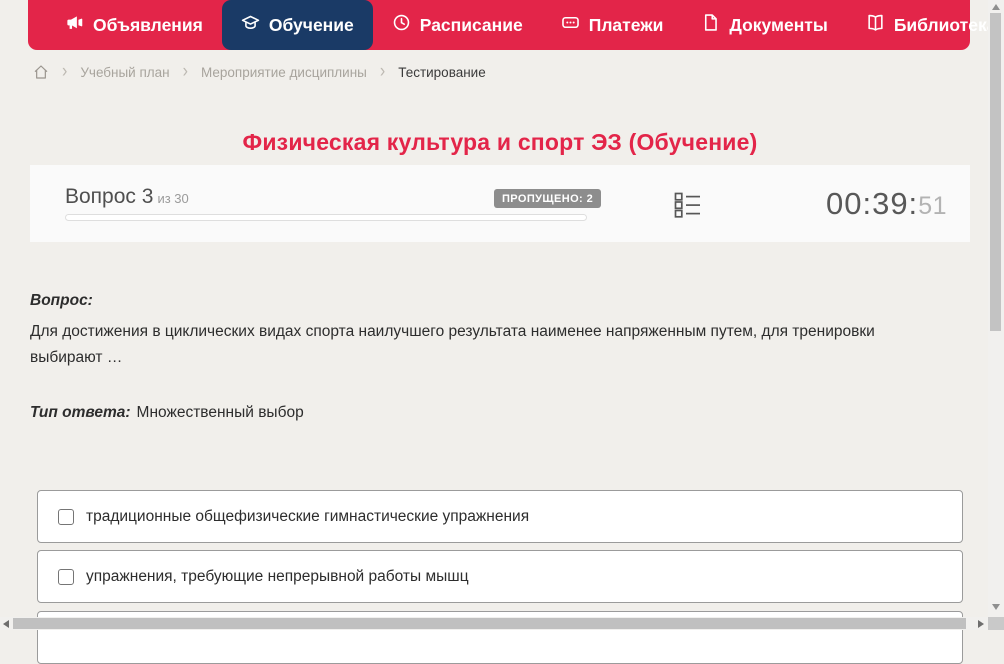 The image size is (1004, 664). What do you see at coordinates (401, 25) in the screenshot?
I see `clock-icon` at bounding box center [401, 25].